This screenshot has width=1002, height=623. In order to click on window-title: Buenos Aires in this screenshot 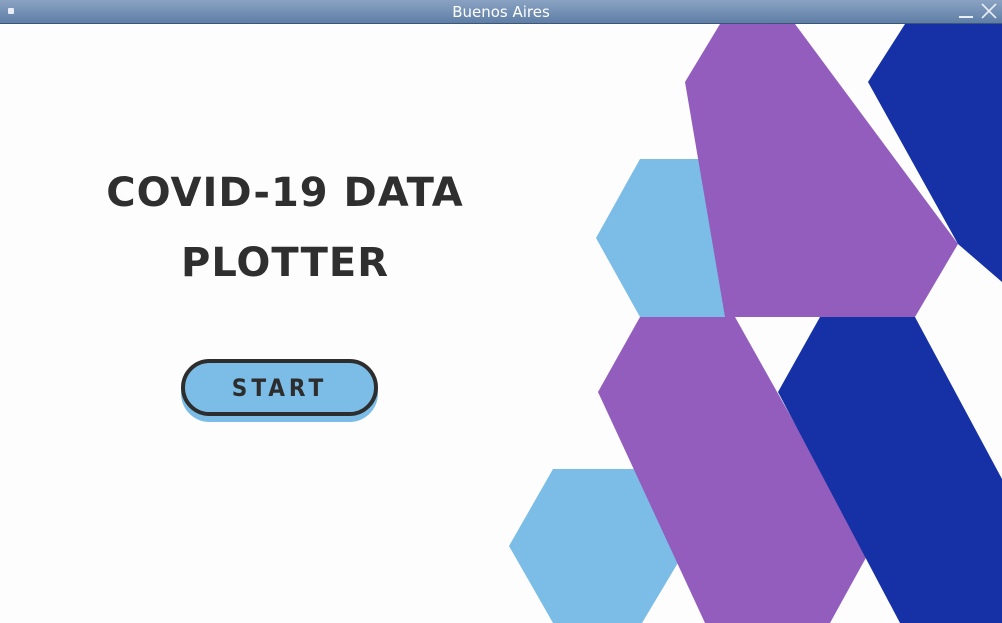, I will do `click(501, 12)`.